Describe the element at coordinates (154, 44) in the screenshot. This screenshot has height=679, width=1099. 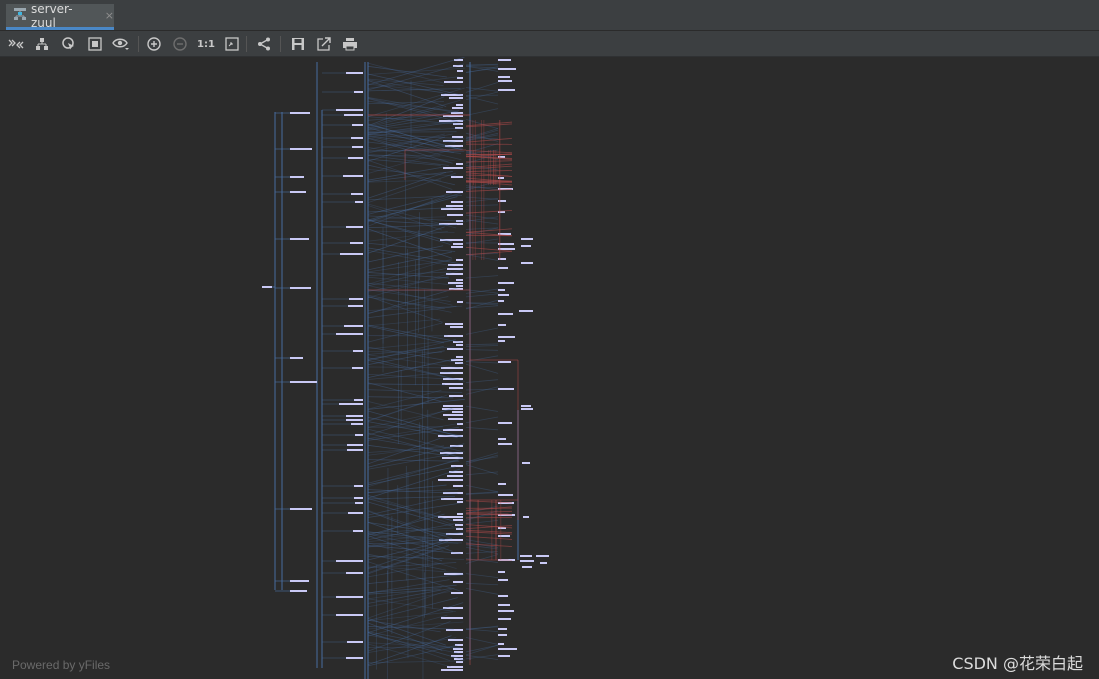
I see `zoom-in-button` at that location.